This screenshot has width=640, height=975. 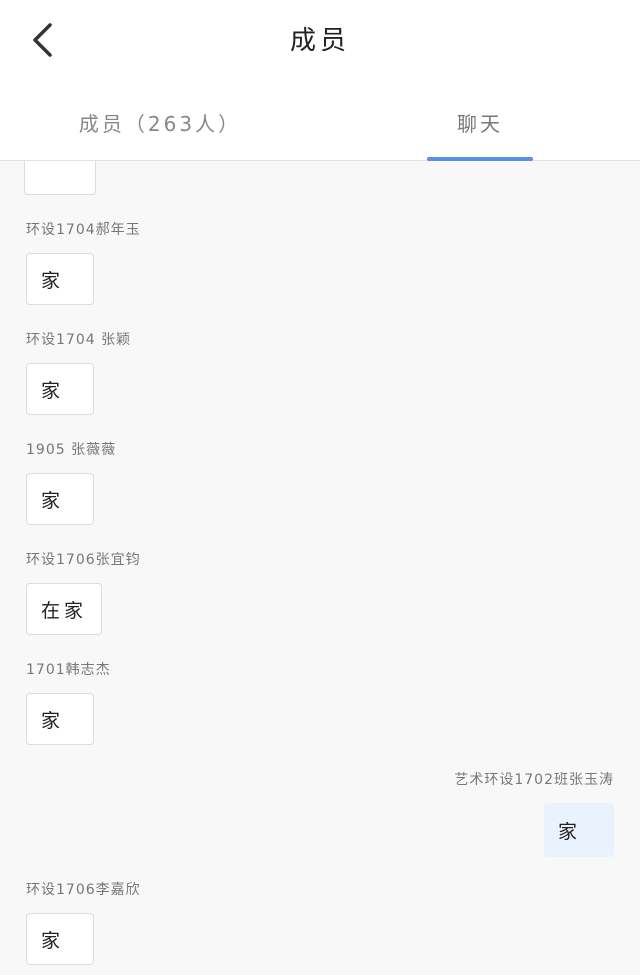 What do you see at coordinates (160, 122) in the screenshot?
I see `tab-members: 成员（263人）` at bounding box center [160, 122].